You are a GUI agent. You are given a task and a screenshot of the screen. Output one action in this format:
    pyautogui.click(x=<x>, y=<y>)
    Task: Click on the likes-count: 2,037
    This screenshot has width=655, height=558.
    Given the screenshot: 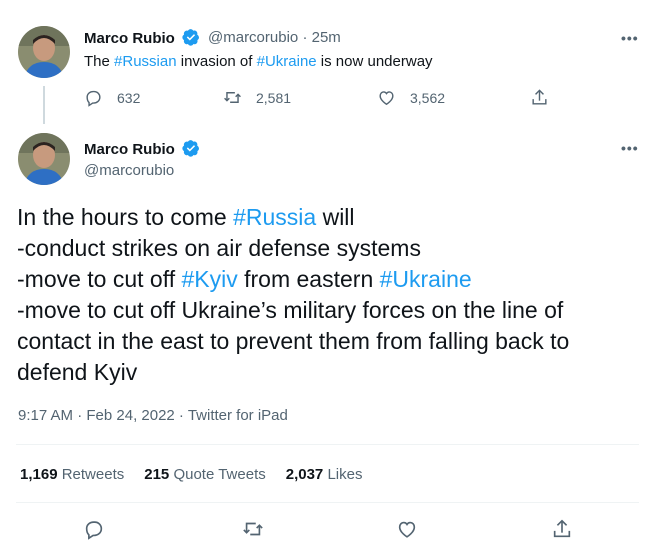 What is the action you would take?
    pyautogui.click(x=304, y=474)
    